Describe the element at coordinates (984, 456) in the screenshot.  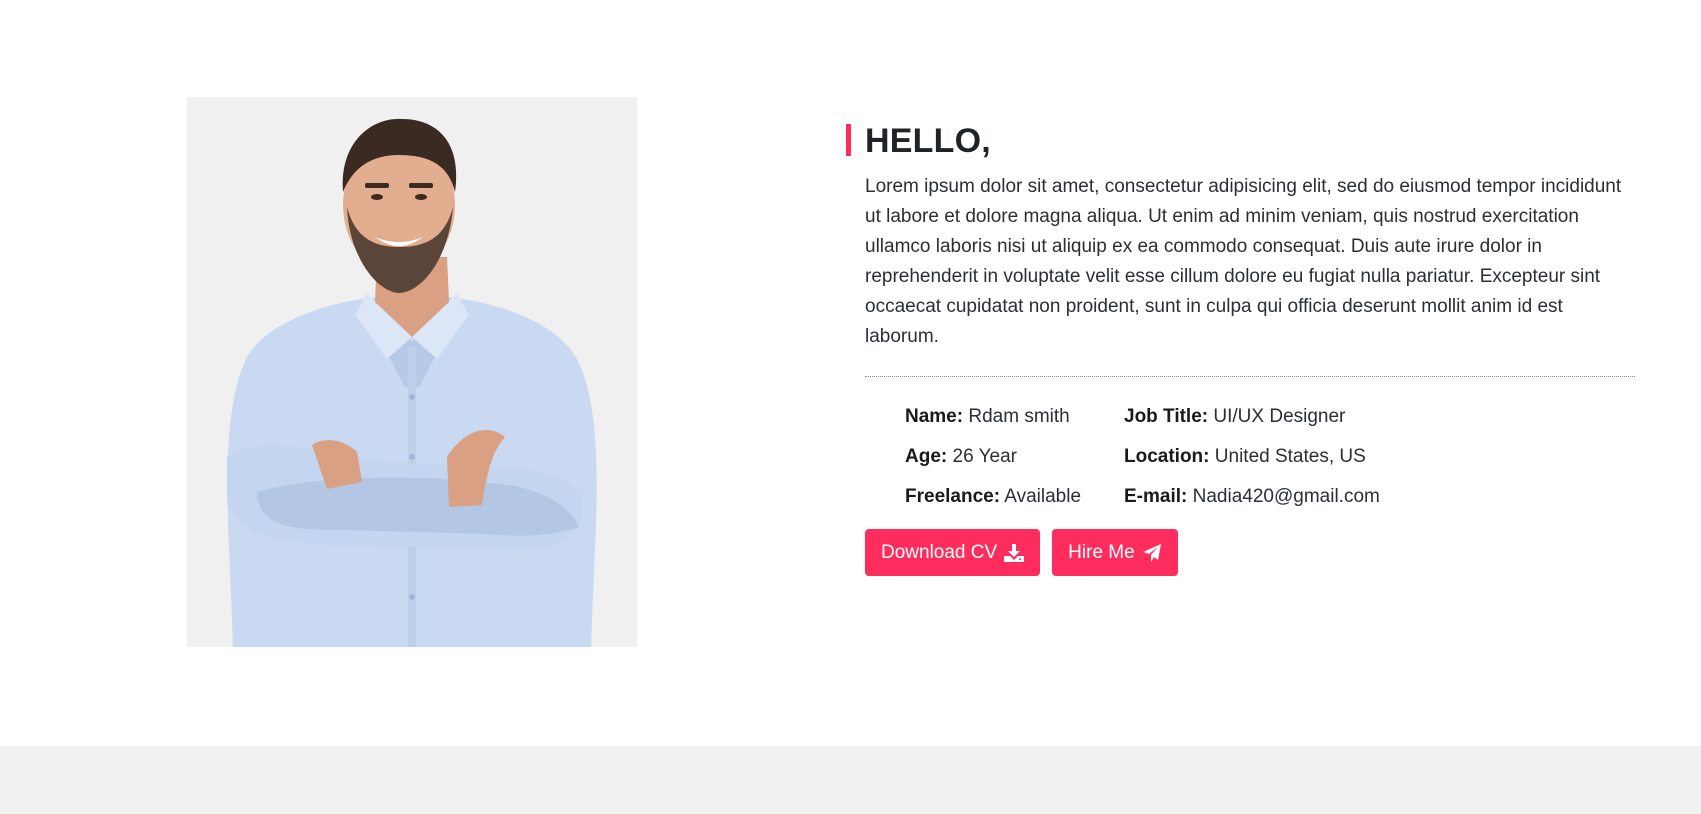
I see `info-value: 26 Year` at that location.